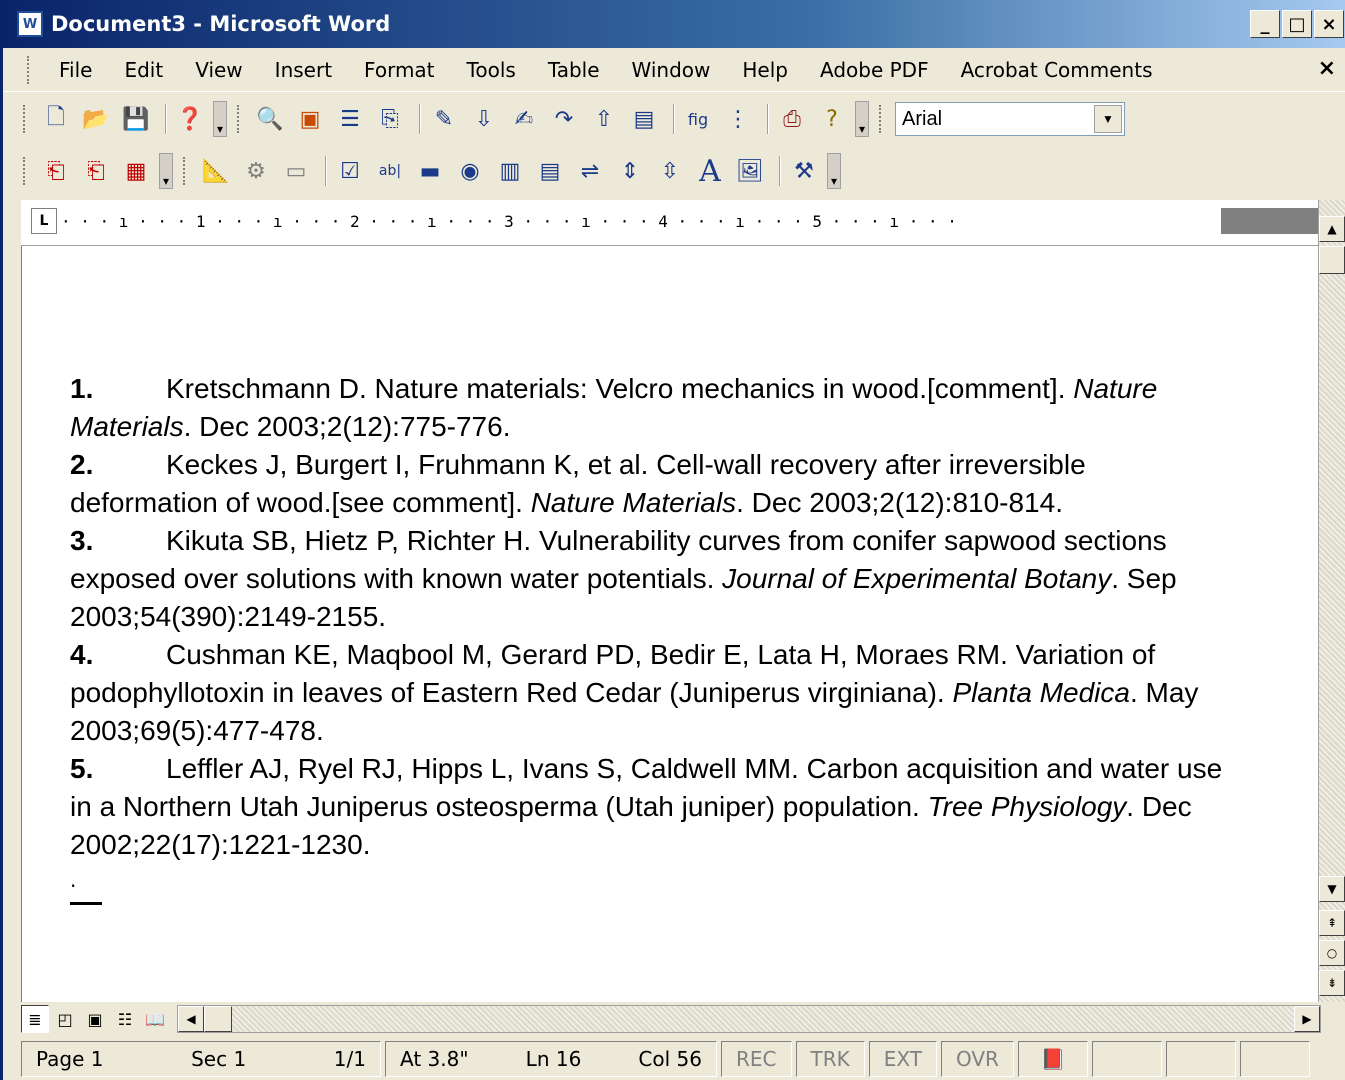  I want to click on close-button: ×, so click(1329, 24).